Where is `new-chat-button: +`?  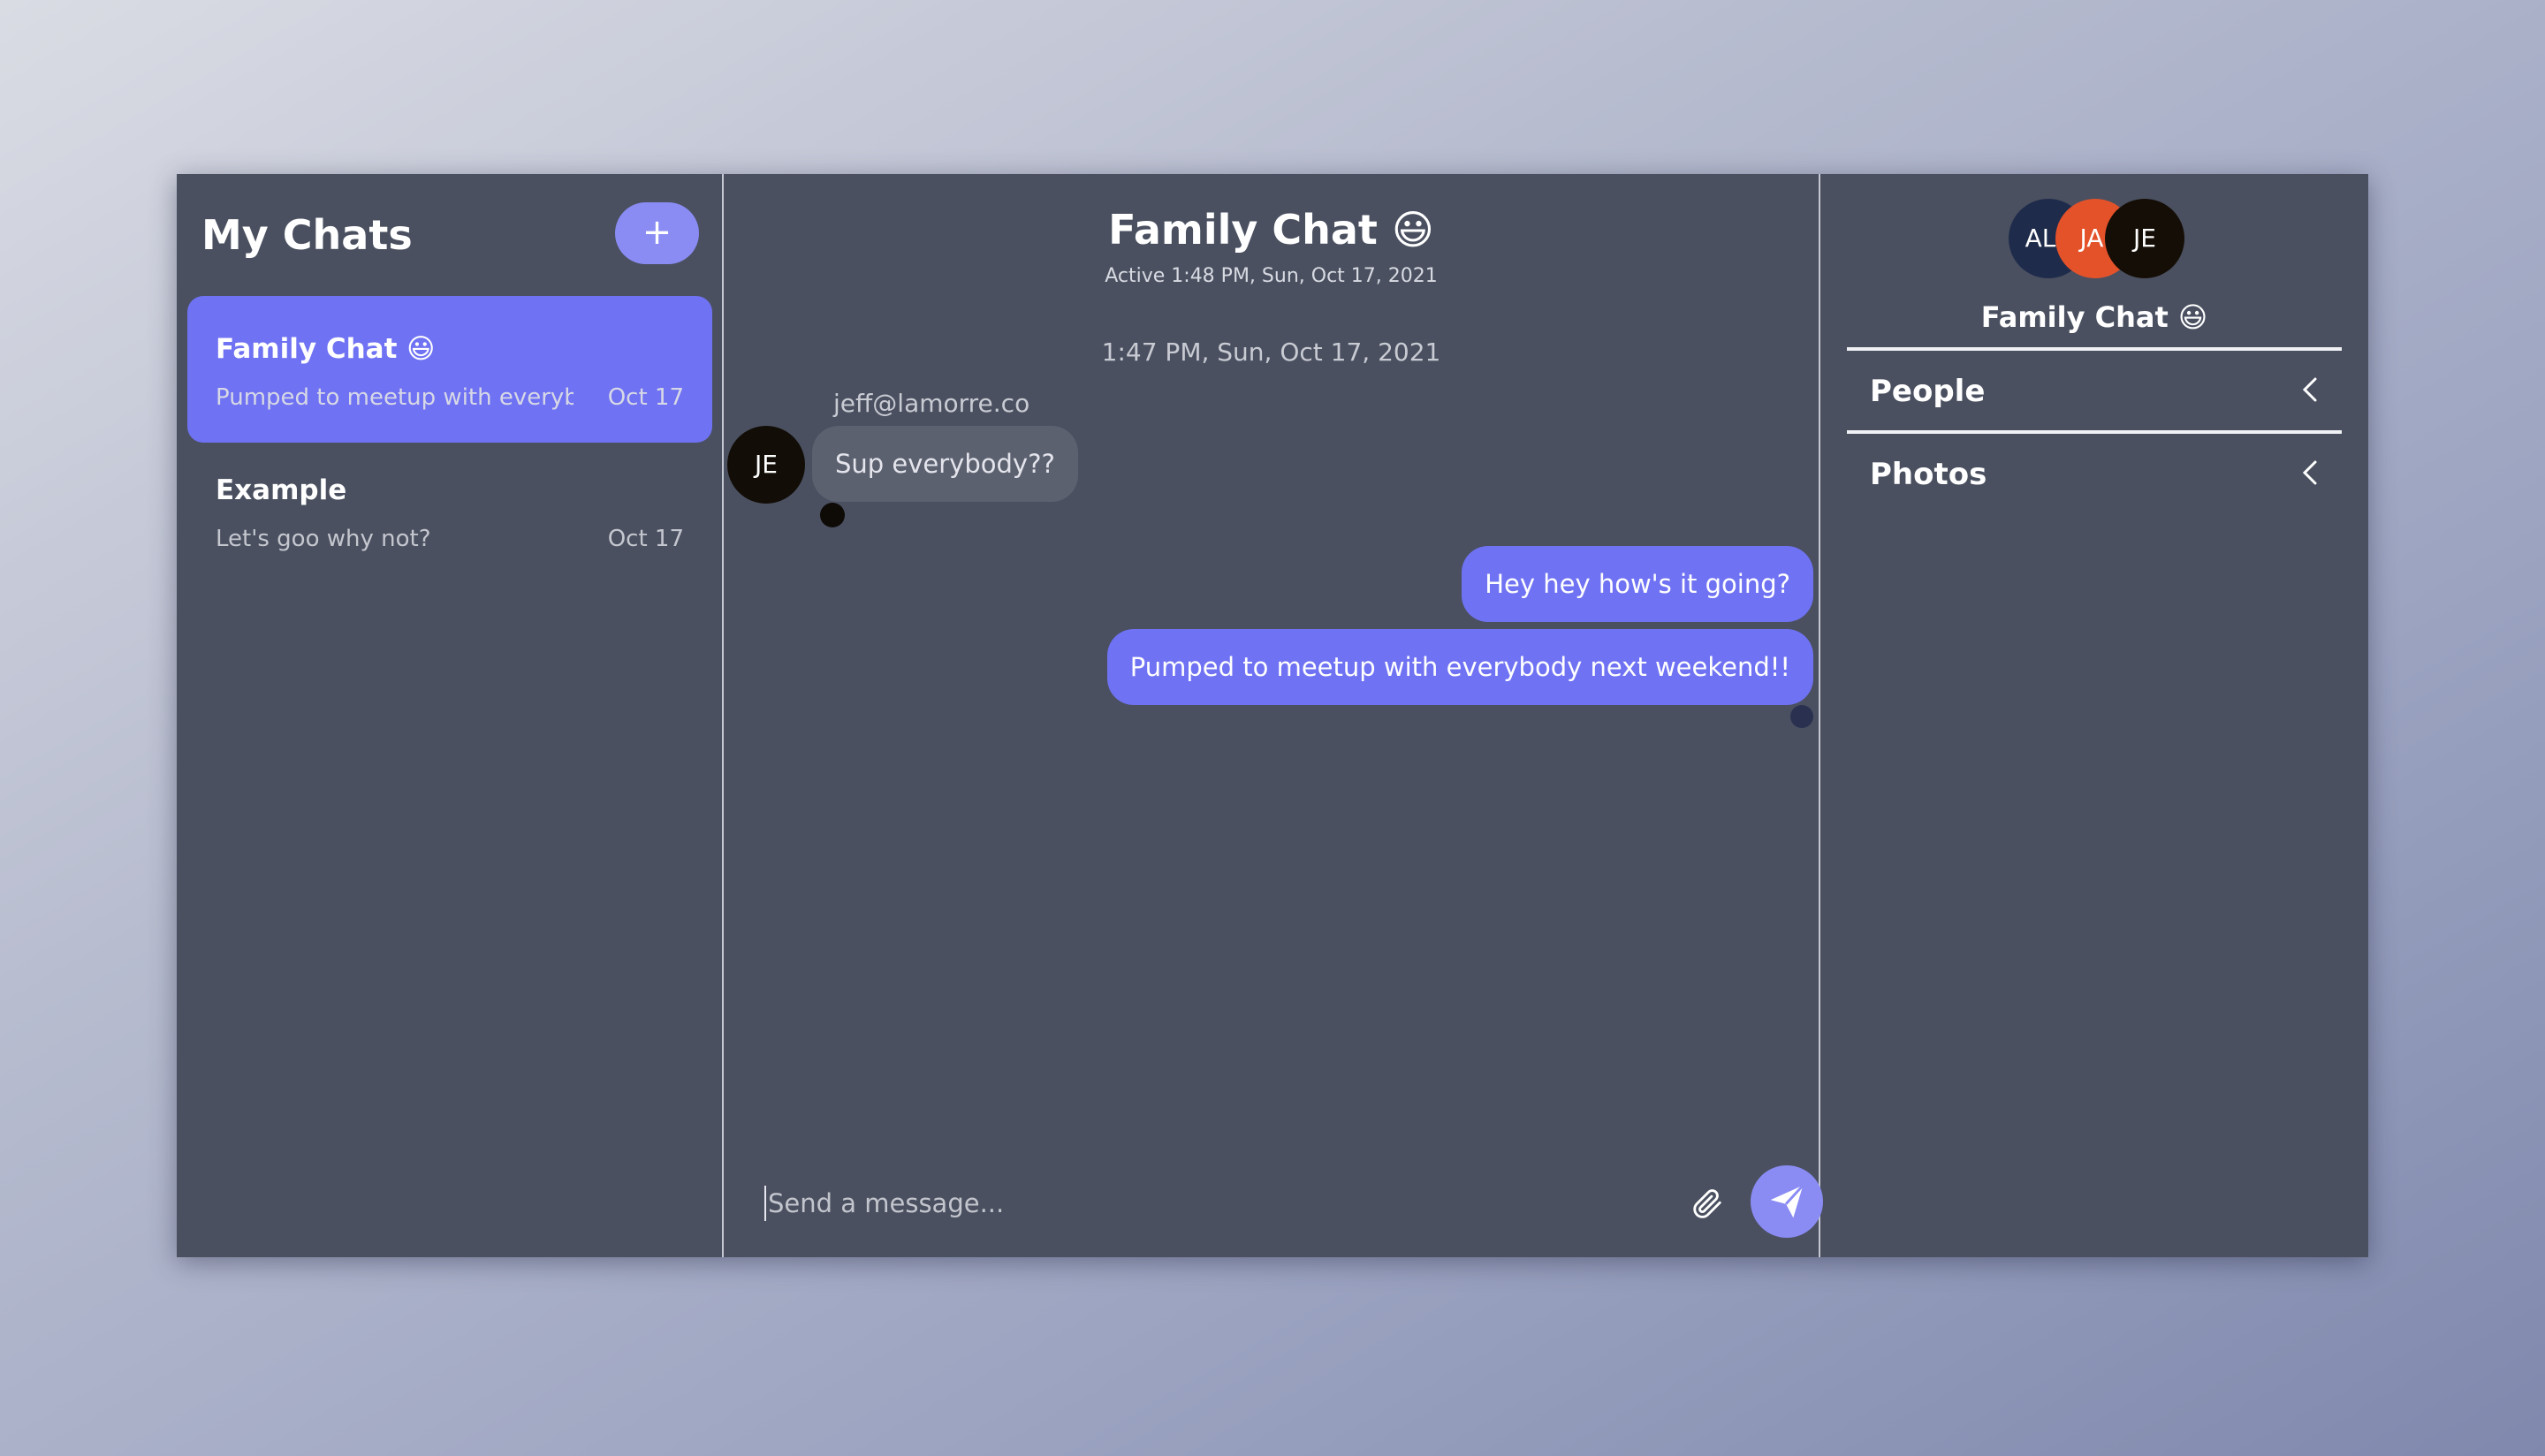 new-chat-button: + is located at coordinates (657, 233).